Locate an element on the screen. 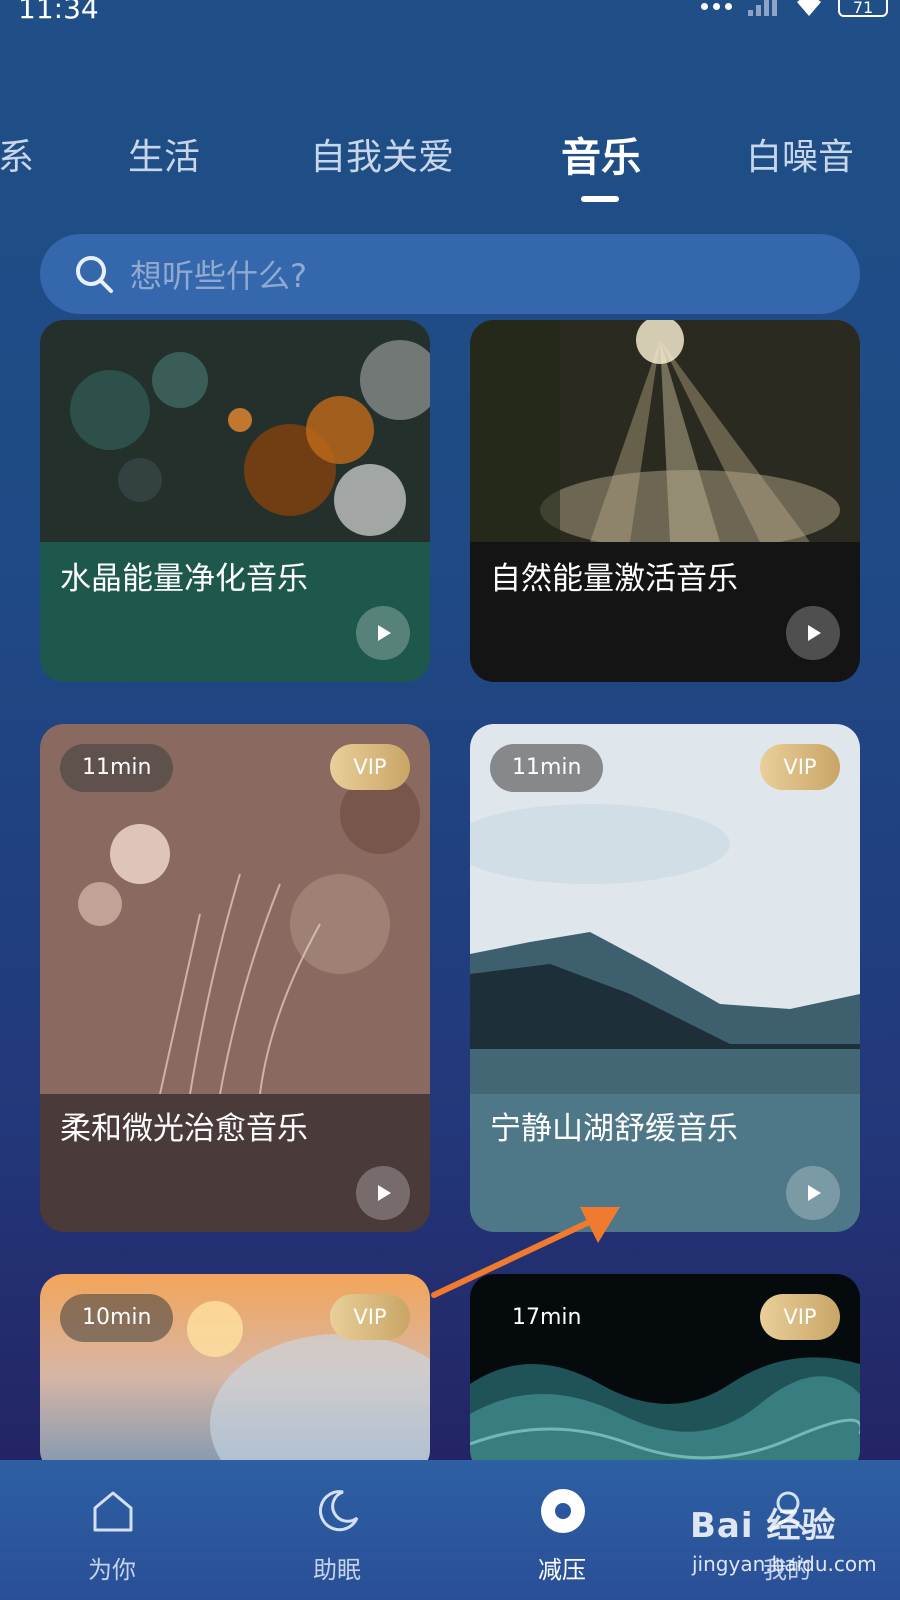  status-icons: 71 is located at coordinates (794, 9).